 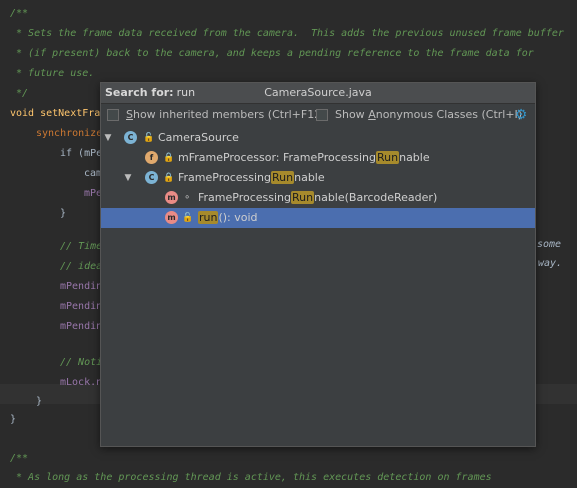 What do you see at coordinates (550, 263) in the screenshot?
I see `code-line-fragment: way.` at bounding box center [550, 263].